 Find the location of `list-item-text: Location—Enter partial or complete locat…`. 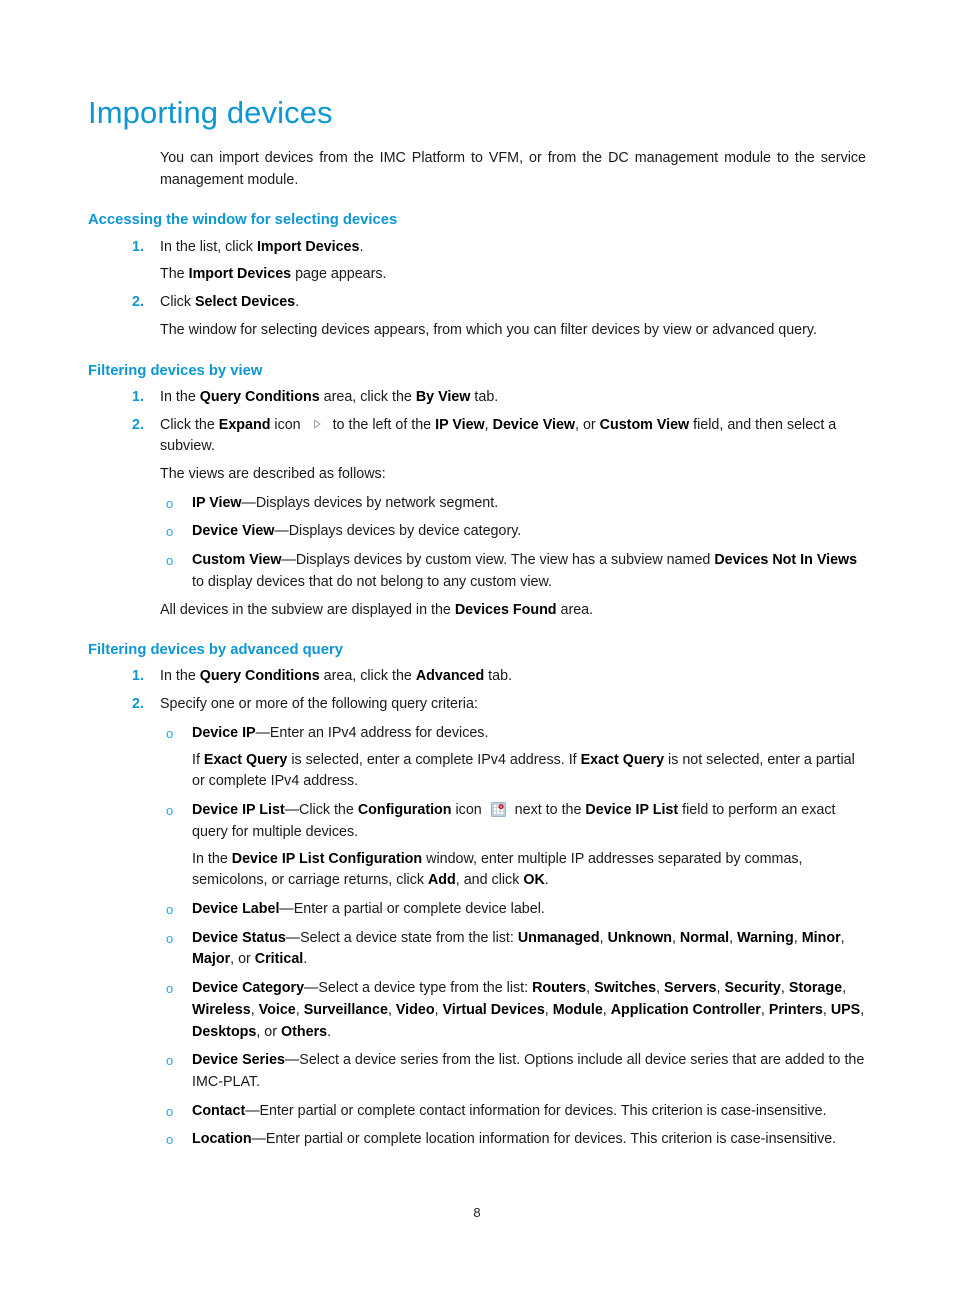

list-item-text: Location—Enter partial or complete locat… is located at coordinates (514, 1139).